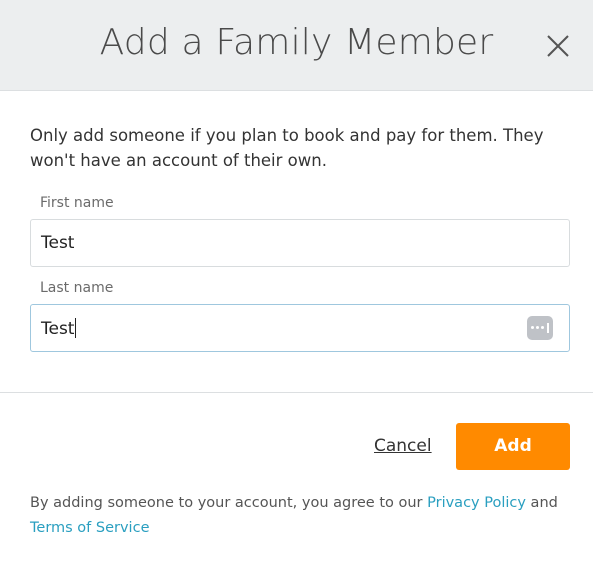 This screenshot has width=593, height=566. I want to click on terms-of-service-link: Terms of Service, so click(89, 528).